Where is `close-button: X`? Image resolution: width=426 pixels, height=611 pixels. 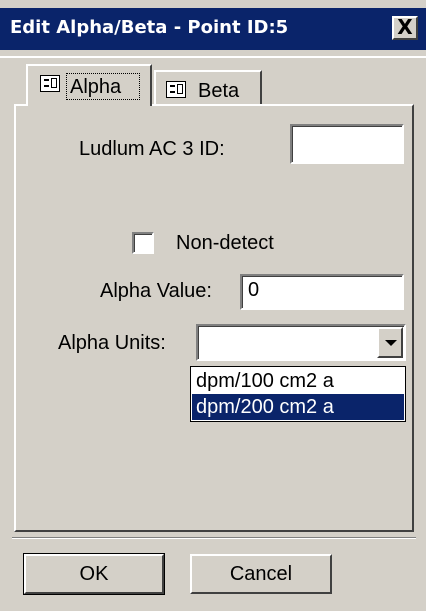 close-button: X is located at coordinates (405, 28).